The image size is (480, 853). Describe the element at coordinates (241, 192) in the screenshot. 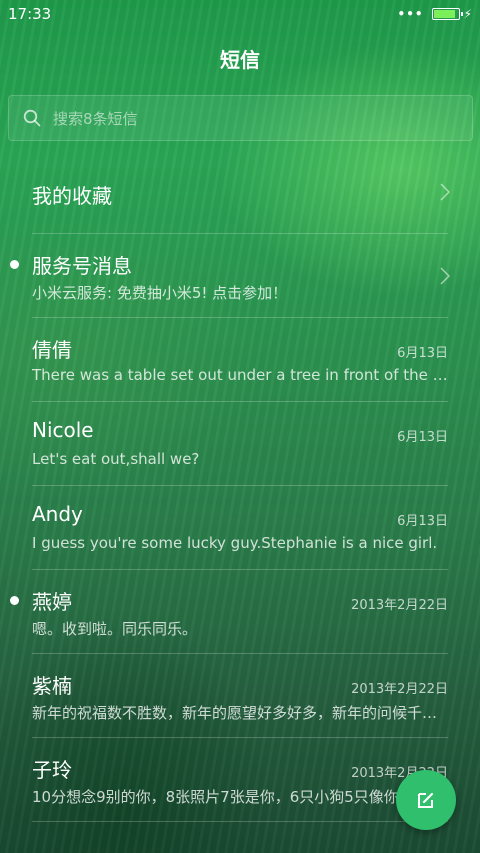

I see `favorites-item: 我的收藏` at that location.